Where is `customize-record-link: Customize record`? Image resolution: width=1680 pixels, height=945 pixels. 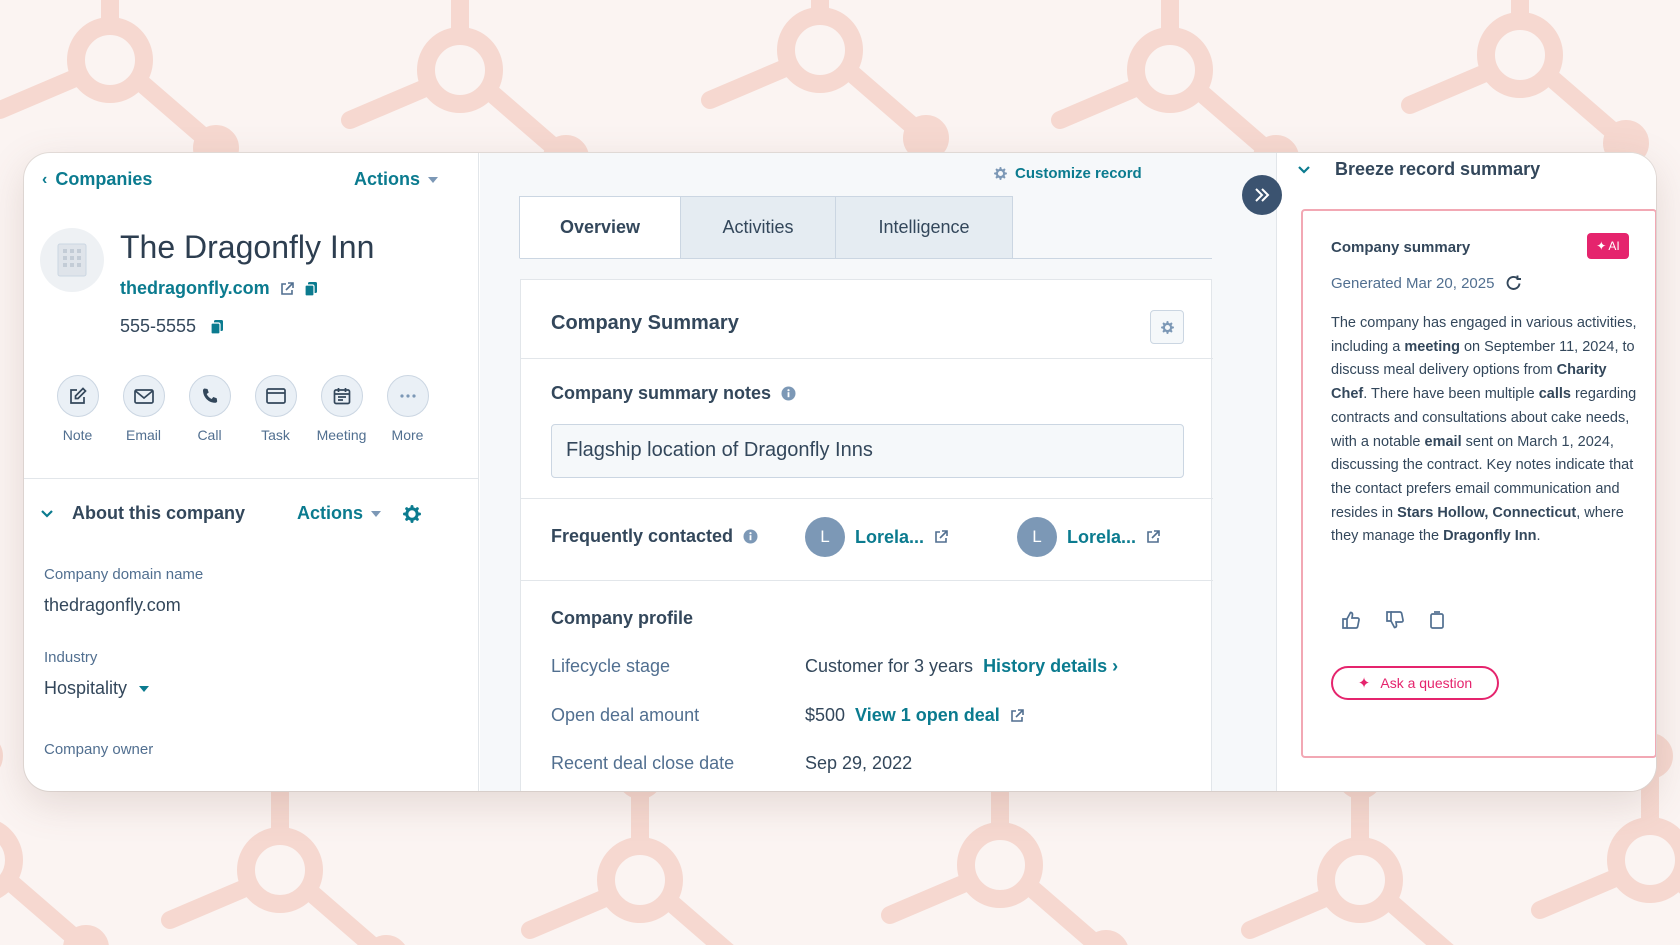 customize-record-link: Customize record is located at coordinates (1068, 173).